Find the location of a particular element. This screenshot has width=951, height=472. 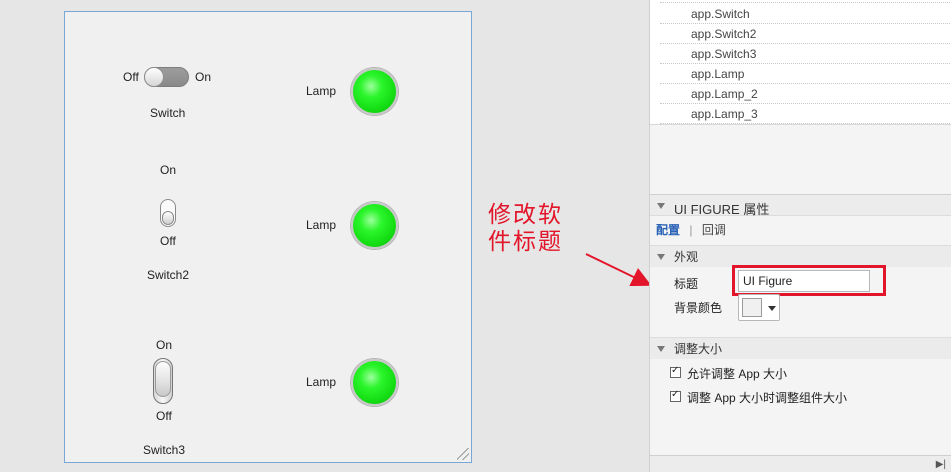

tree-row-cutoff is located at coordinates (805, 1).